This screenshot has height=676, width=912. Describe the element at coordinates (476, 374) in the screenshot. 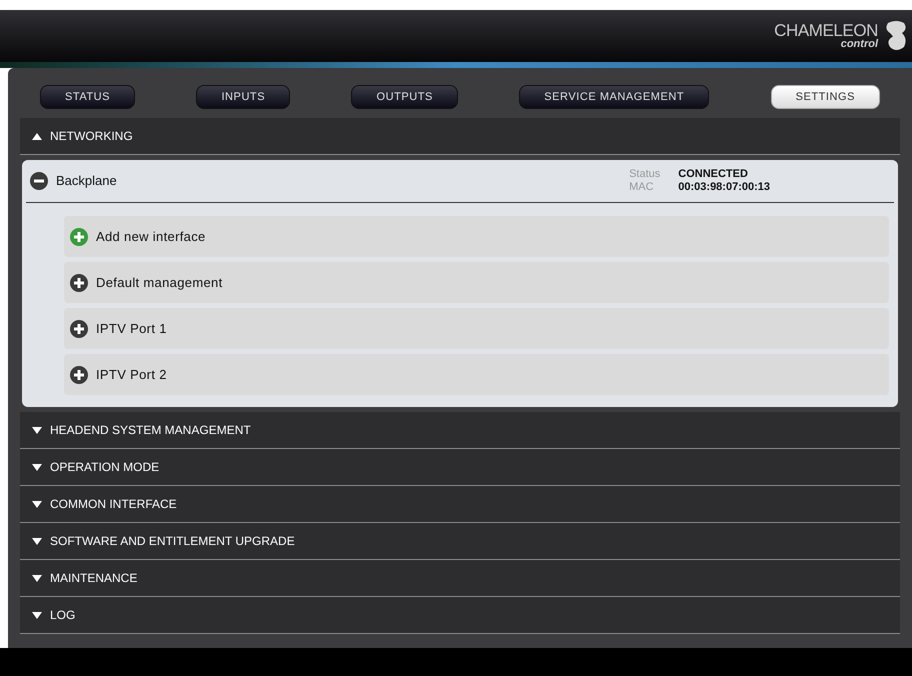

I see `interface-row: IPTV Port 2` at that location.